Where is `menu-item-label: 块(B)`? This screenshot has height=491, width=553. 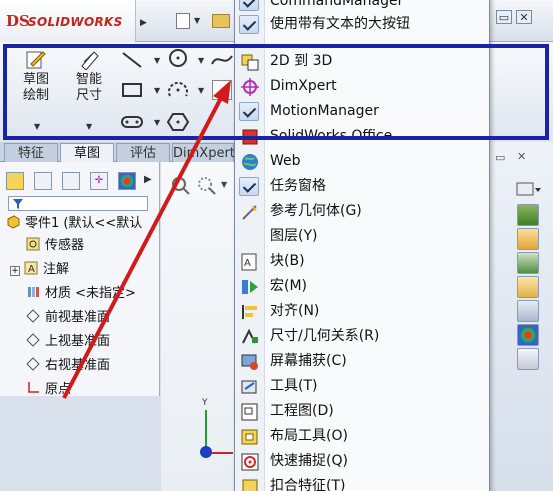 menu-item-label: 块(B) is located at coordinates (287, 261).